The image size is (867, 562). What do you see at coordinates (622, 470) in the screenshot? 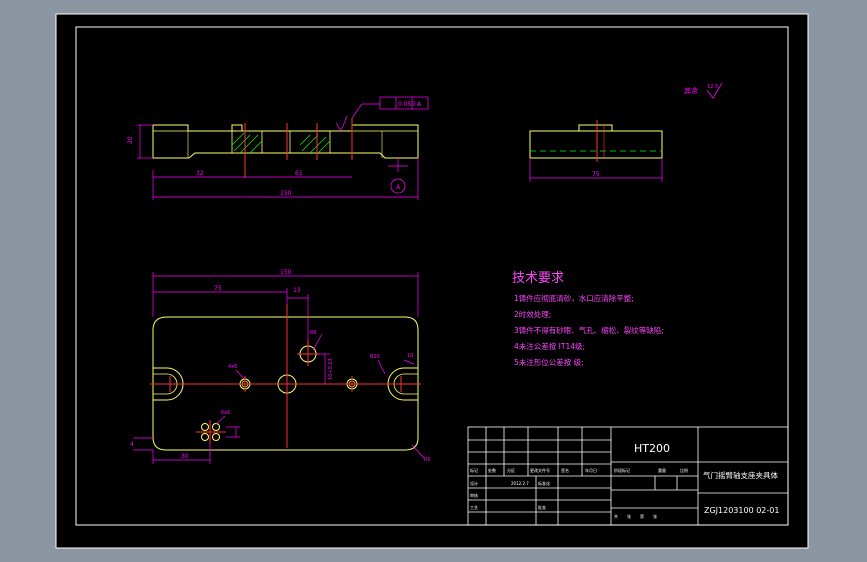
I see `tb-stage-label: 阶段标记` at bounding box center [622, 470].